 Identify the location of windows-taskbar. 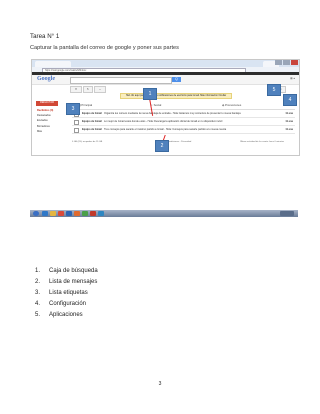
(164, 213).